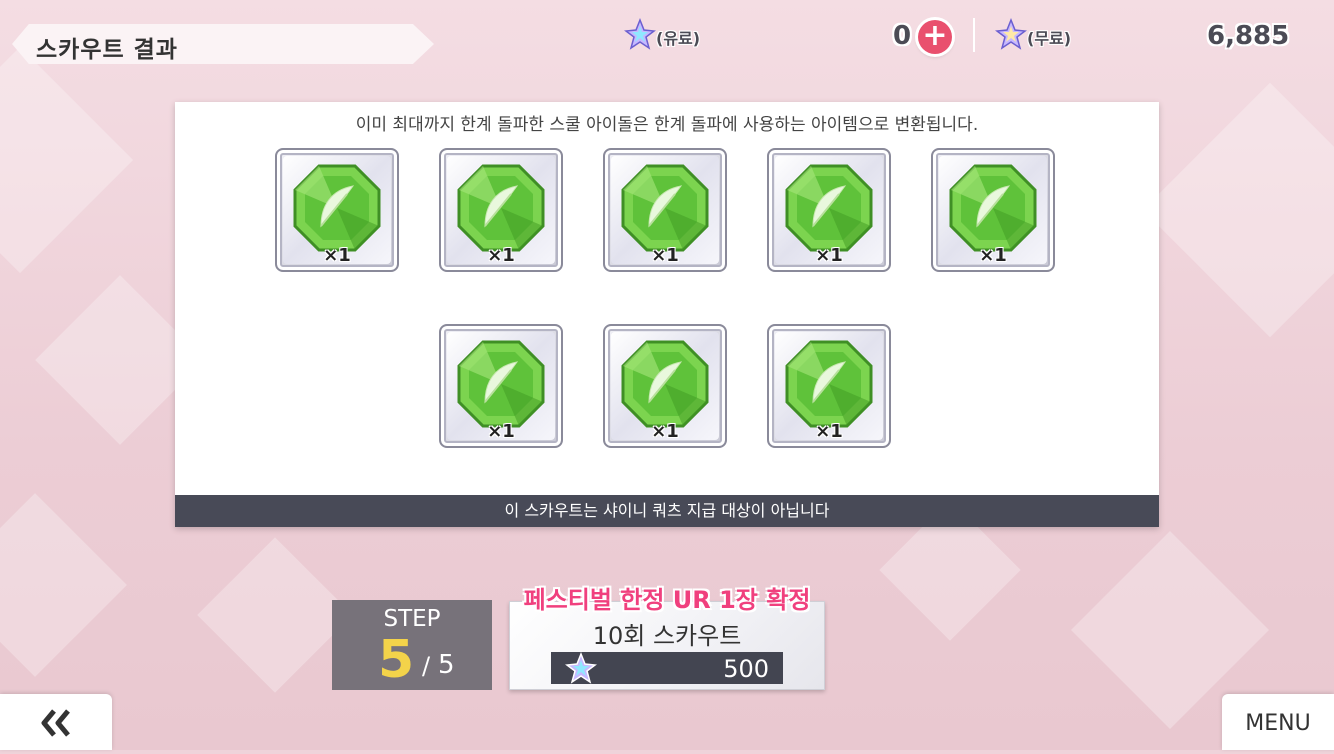 Image resolution: width=1334 pixels, height=754 pixels. Describe the element at coordinates (746, 669) in the screenshot. I see `scout-cost-value: 500` at that location.